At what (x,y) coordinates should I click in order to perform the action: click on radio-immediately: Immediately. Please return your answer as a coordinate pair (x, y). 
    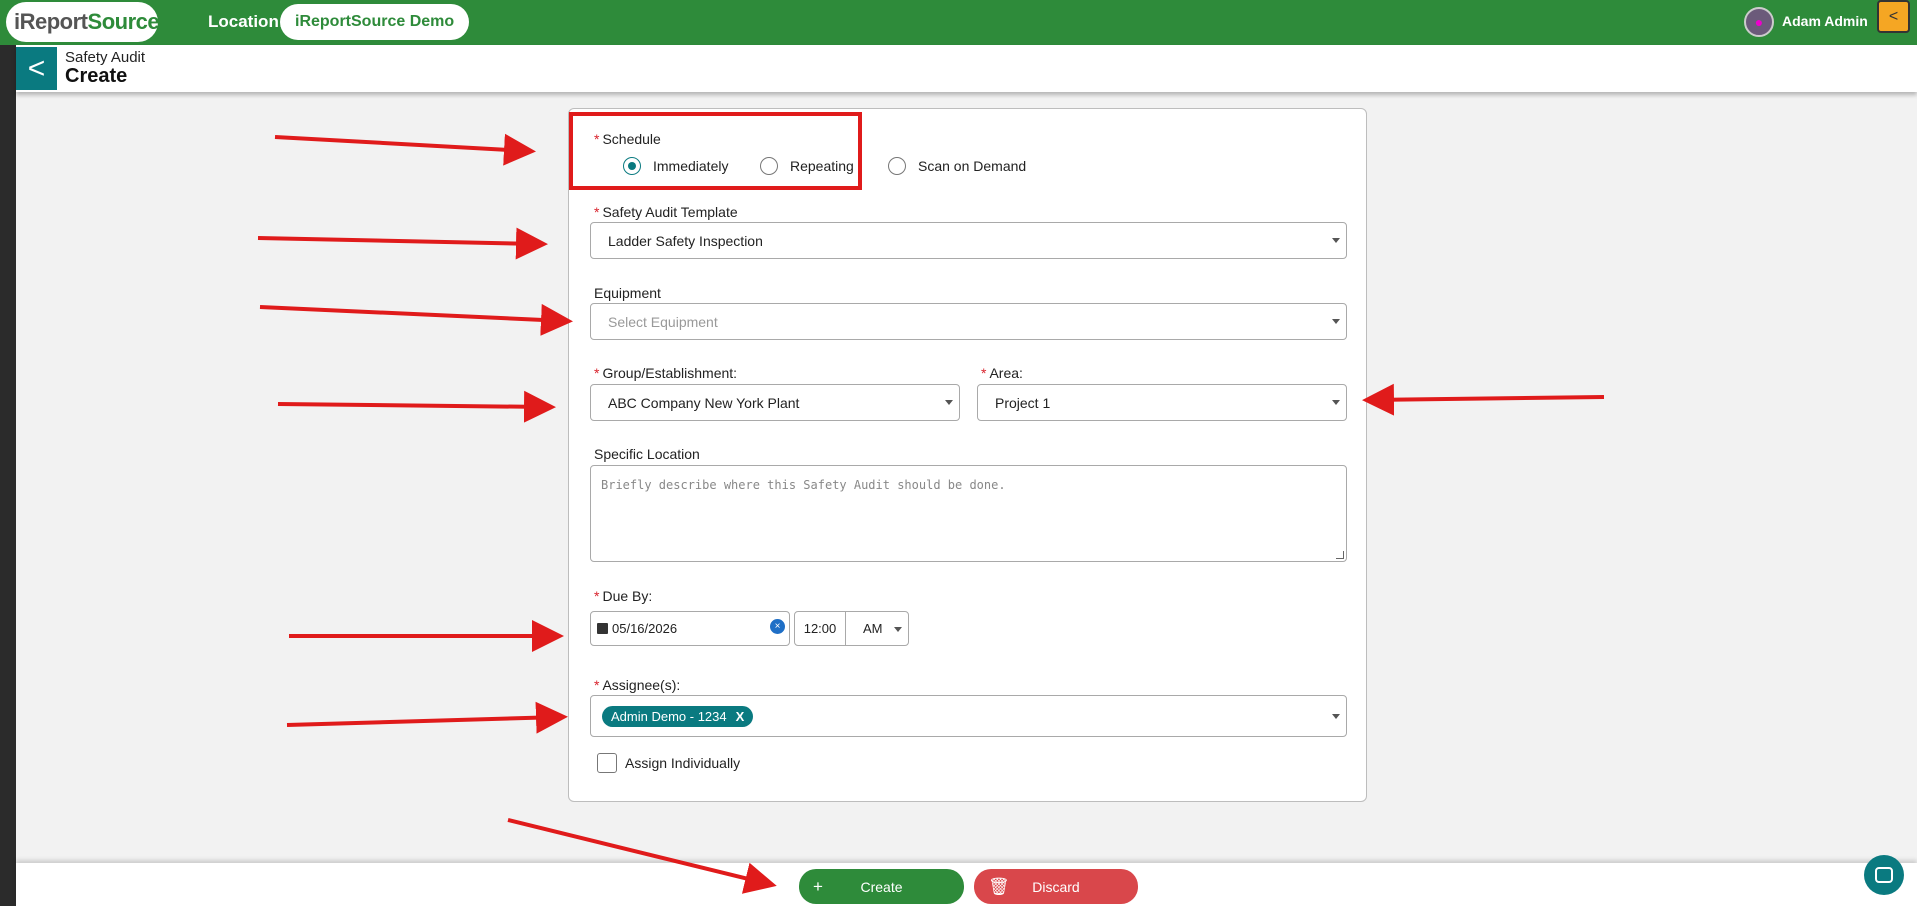
    Looking at the image, I should click on (675, 166).